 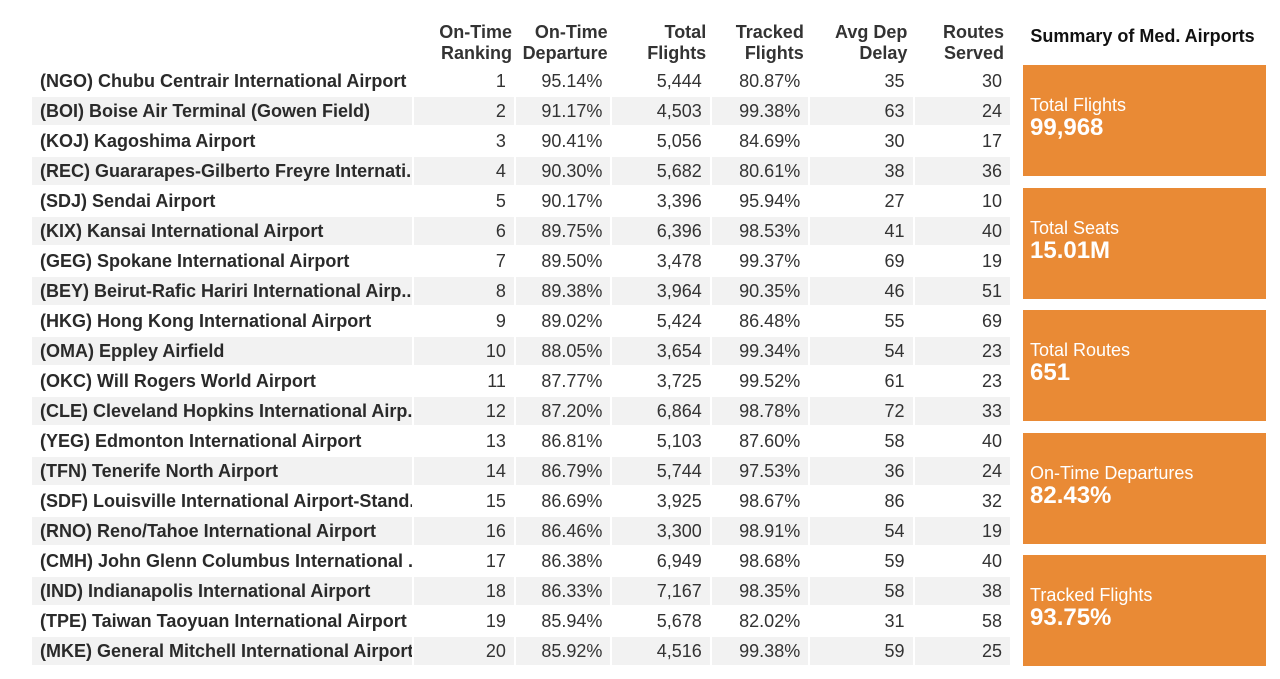 What do you see at coordinates (679, 81) in the screenshot?
I see `cell-total-flights: 5,444` at bounding box center [679, 81].